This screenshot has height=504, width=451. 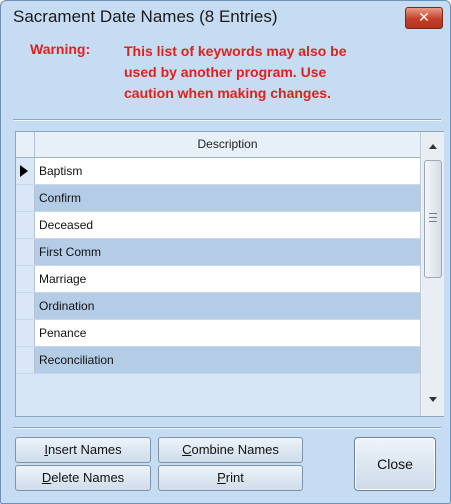 I want to click on table-row: Penance, so click(x=218, y=333).